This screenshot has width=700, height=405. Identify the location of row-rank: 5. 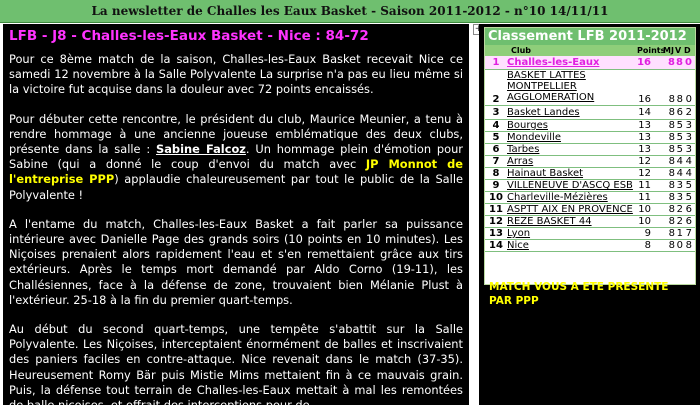
(496, 137).